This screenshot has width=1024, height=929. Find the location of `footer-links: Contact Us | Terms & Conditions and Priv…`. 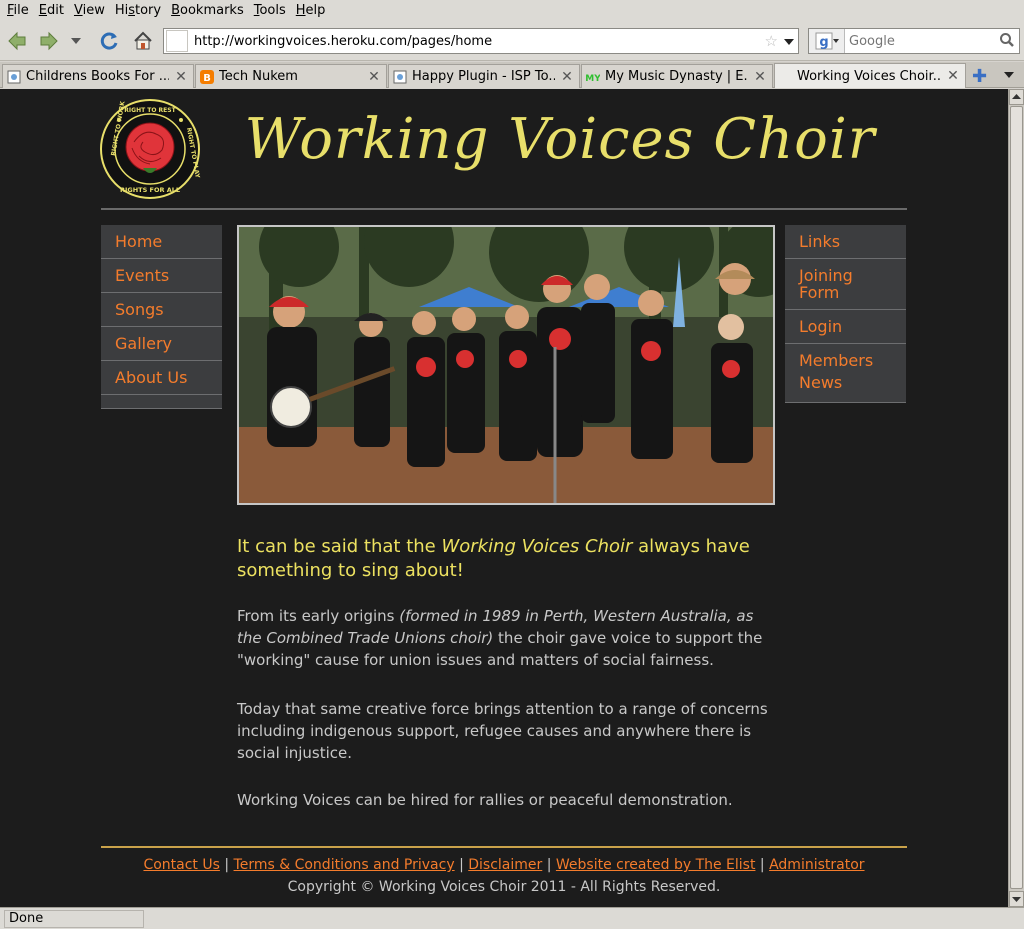

footer-links: Contact Us | Terms & Conditions and Priv… is located at coordinates (504, 865).